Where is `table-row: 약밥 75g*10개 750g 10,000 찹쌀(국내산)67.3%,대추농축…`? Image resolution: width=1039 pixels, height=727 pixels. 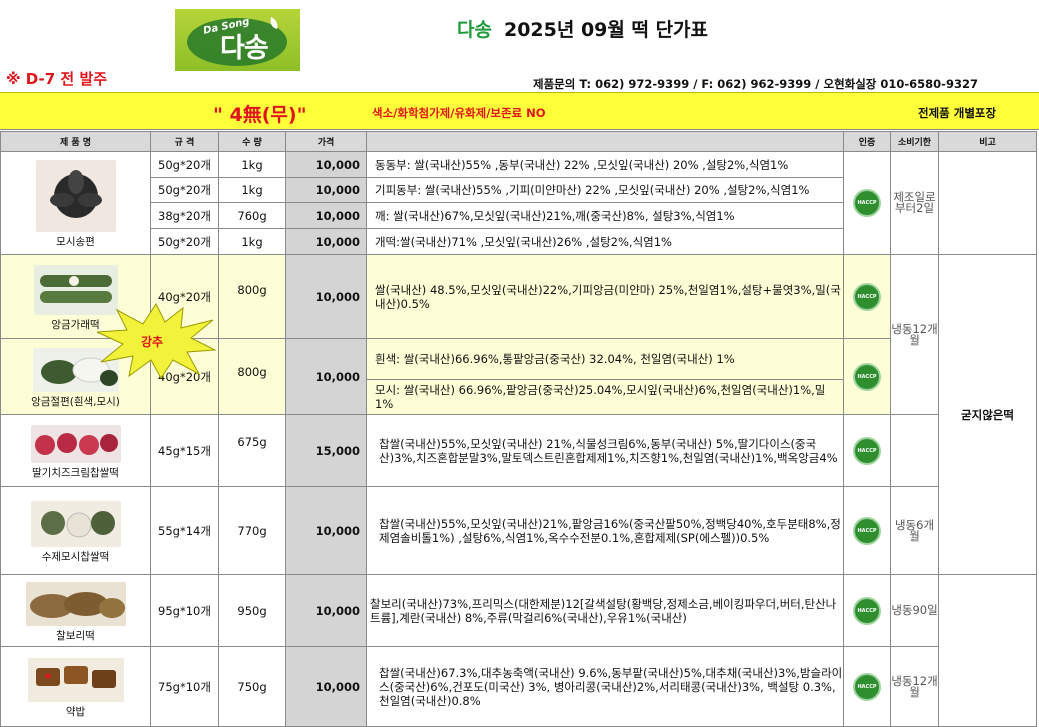
table-row: 약밥 75g*10개 750g 10,000 찹쌀(국내산)67.3%,대추농축… is located at coordinates (518, 686).